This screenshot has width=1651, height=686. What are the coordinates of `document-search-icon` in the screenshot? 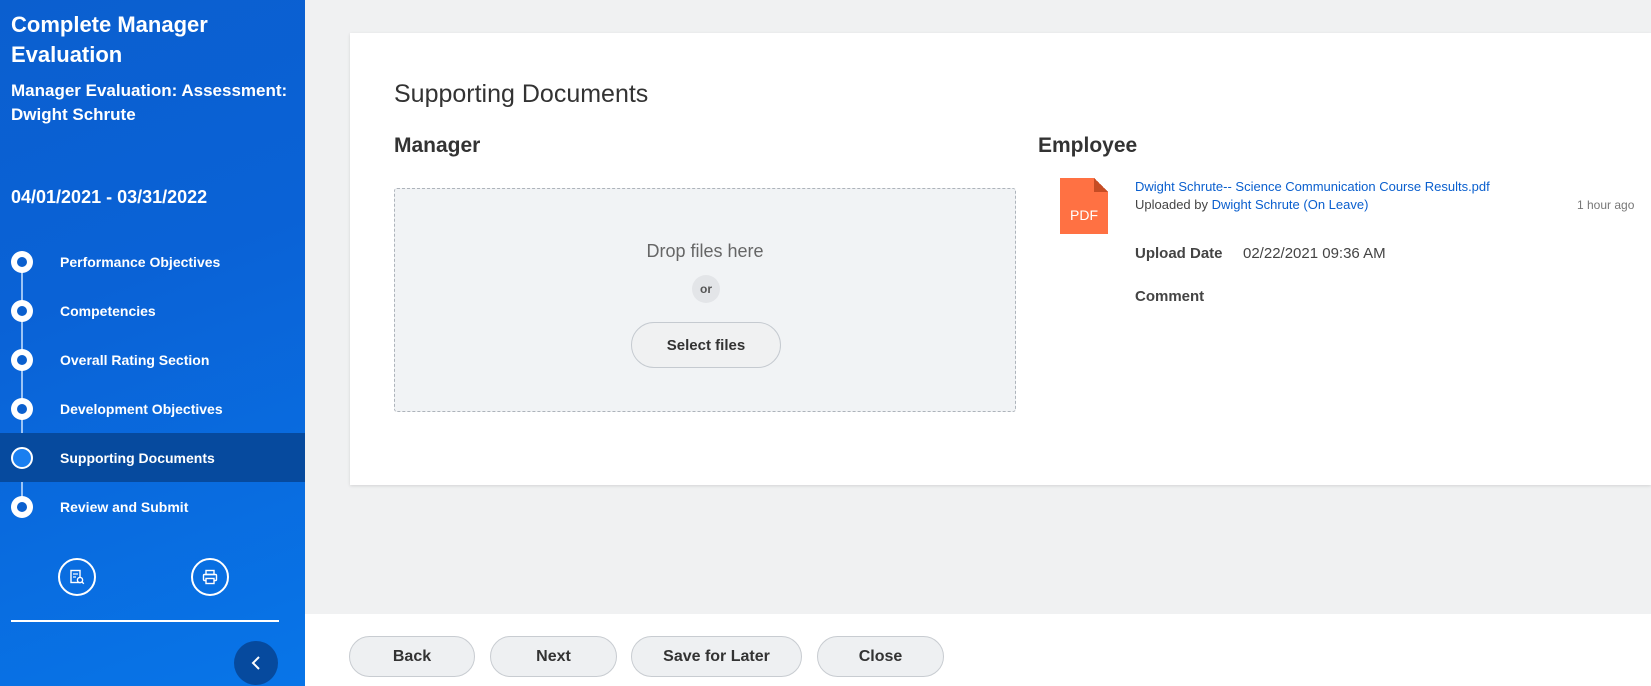 It's located at (77, 577).